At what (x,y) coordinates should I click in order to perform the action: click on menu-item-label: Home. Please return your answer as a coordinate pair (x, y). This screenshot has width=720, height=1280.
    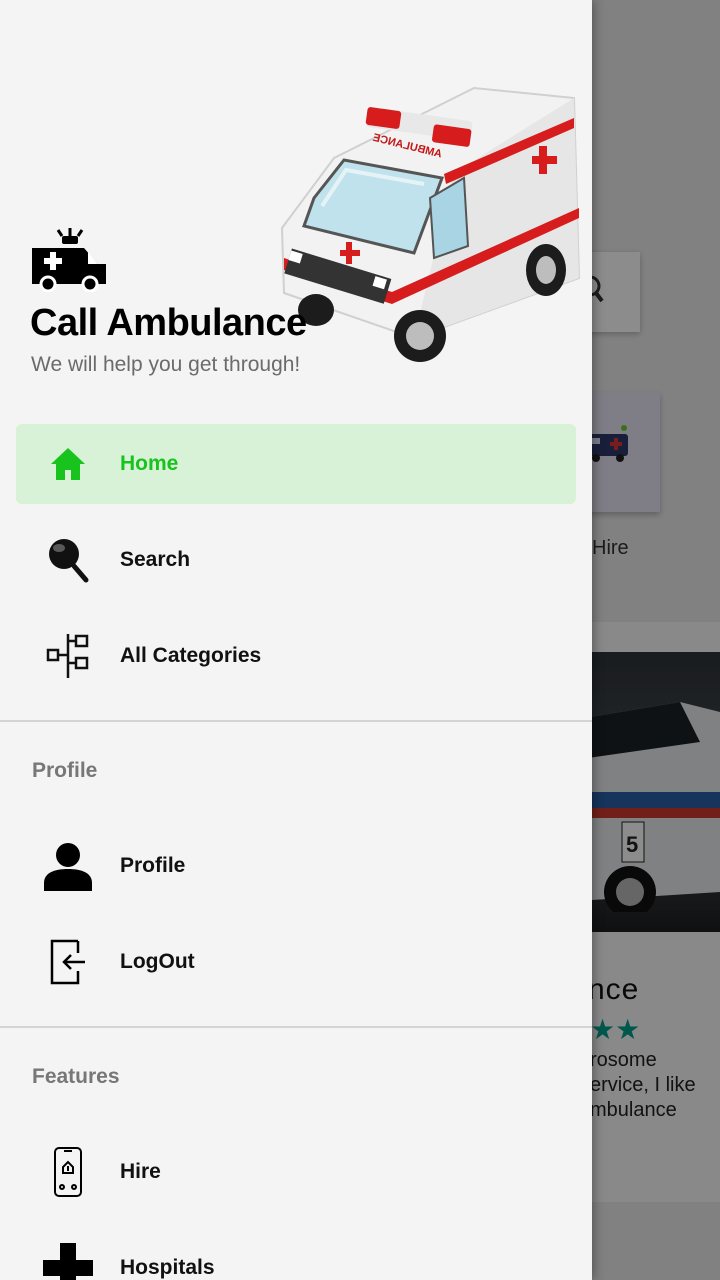
    Looking at the image, I should click on (149, 463).